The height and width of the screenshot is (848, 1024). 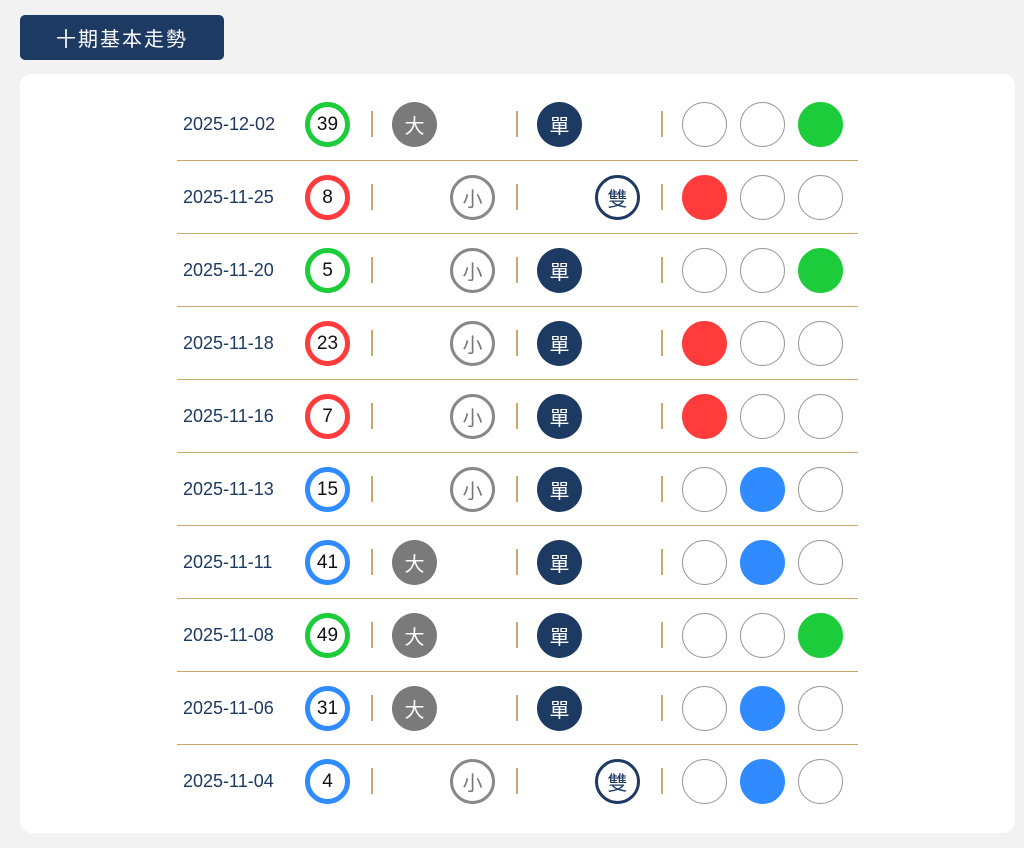 I want to click on draw-date: 2025-11-11, so click(x=228, y=562).